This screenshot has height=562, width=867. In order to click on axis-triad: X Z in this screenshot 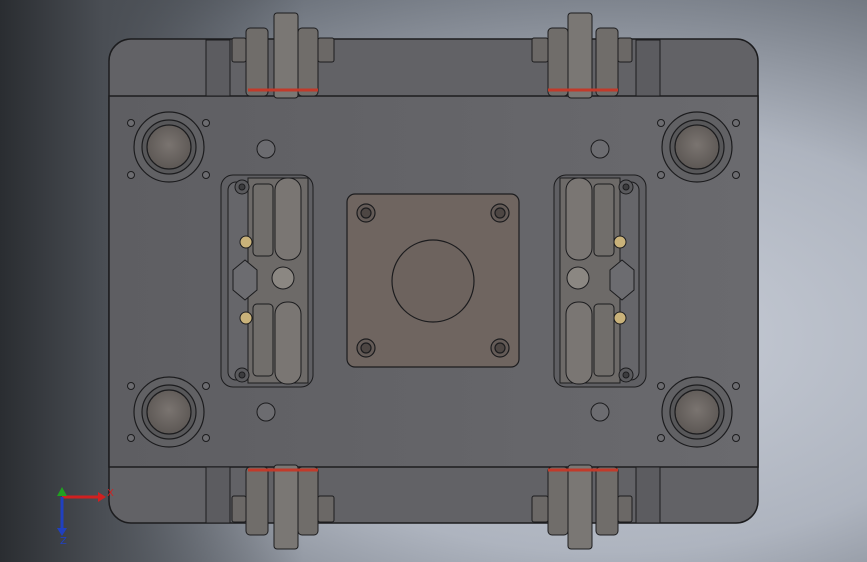, I will do `click(85, 517)`.